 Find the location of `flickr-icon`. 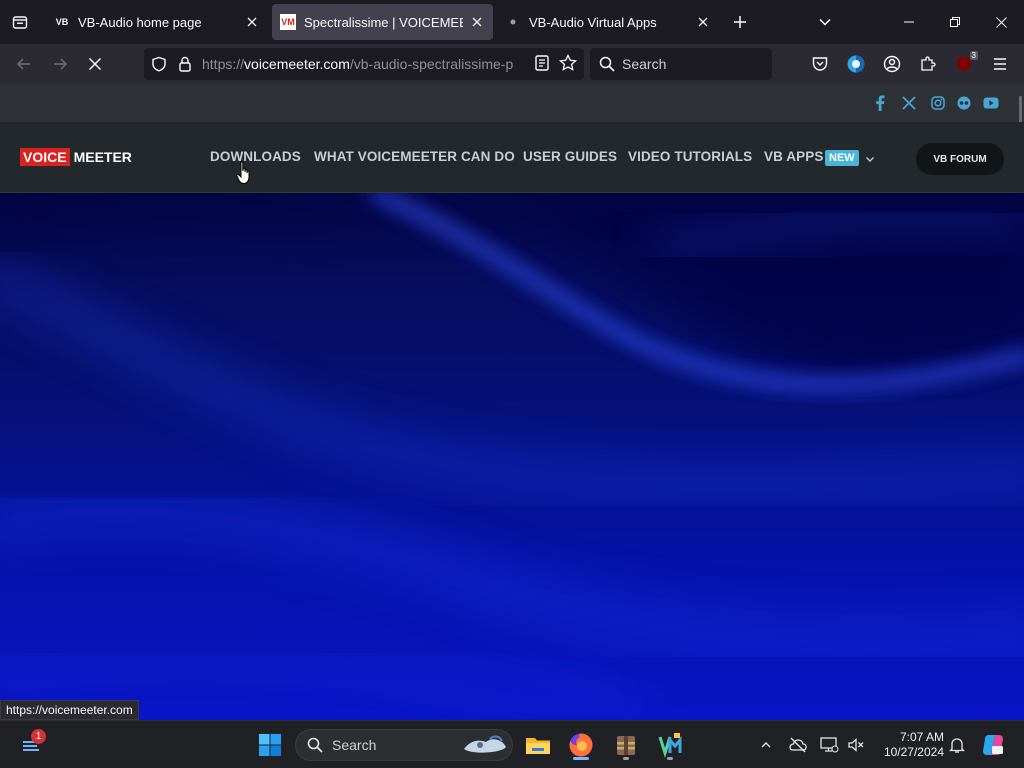

flickr-icon is located at coordinates (964, 103).